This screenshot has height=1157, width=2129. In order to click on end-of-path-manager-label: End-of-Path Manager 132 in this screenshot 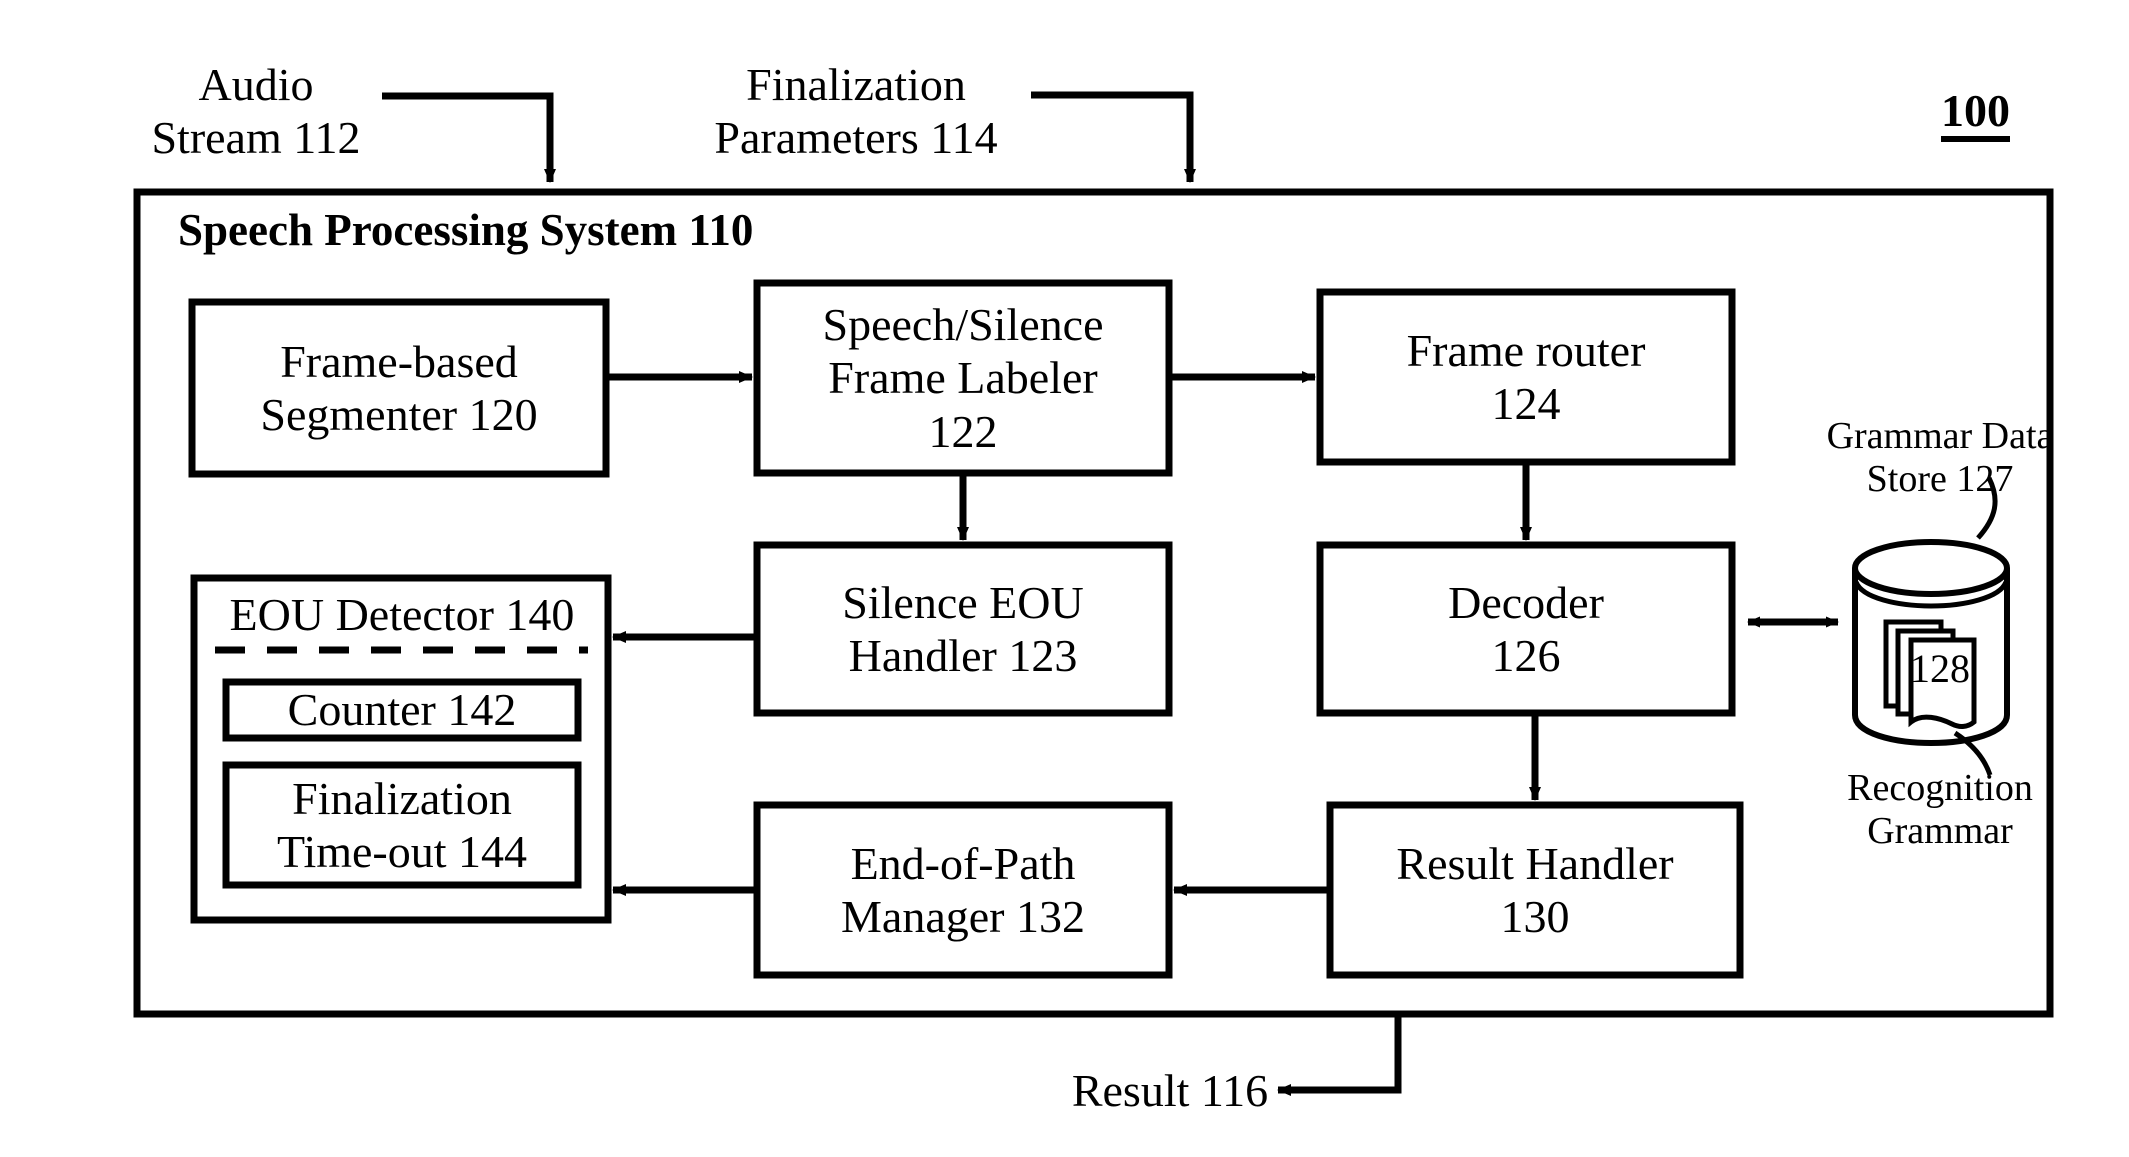, I will do `click(963, 889)`.